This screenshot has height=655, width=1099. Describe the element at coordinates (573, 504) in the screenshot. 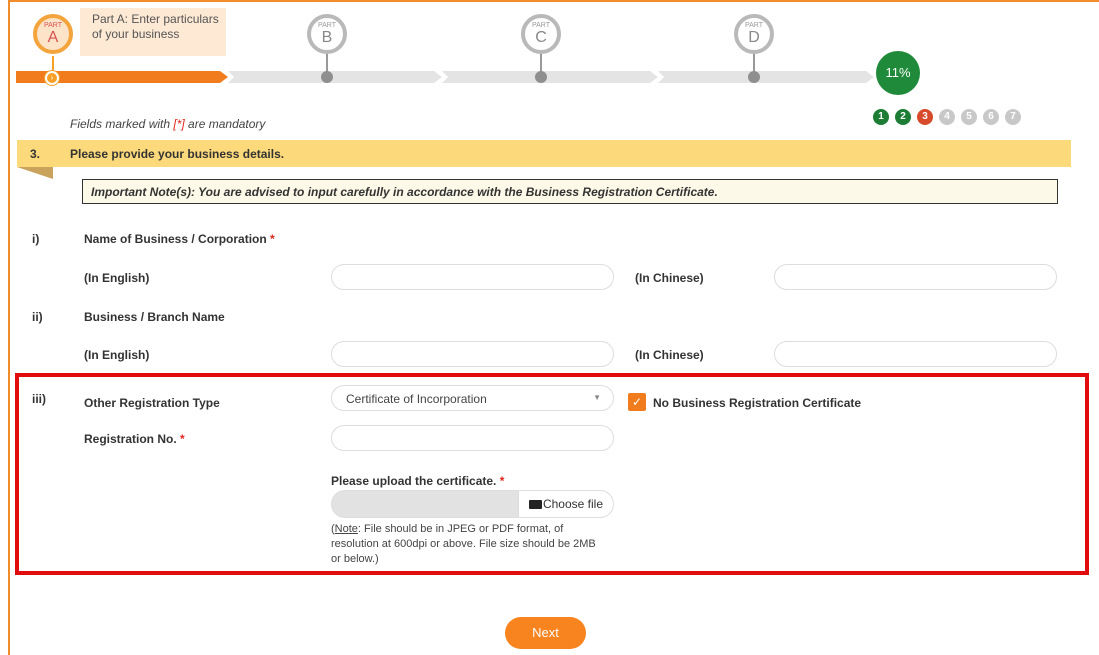

I see `choose-file-label: Choose file` at that location.